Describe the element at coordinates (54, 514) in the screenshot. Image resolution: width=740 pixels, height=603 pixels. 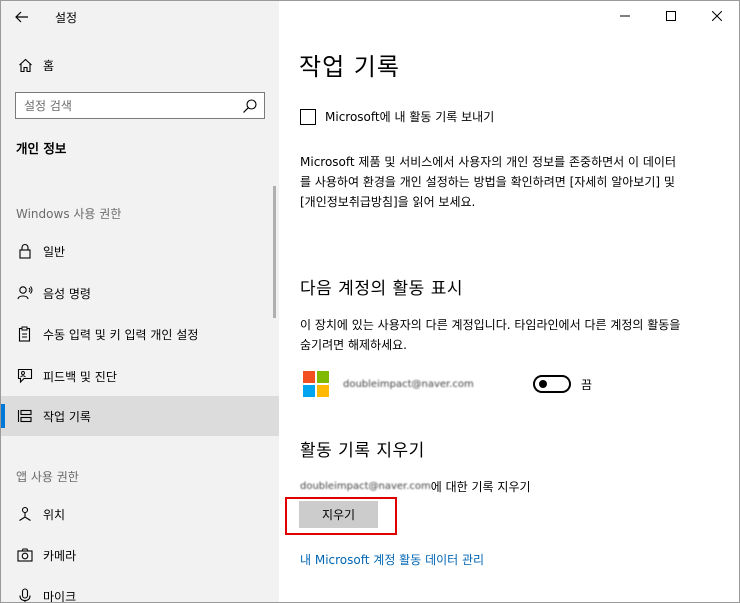
I see `sidebar-item-label: 위치` at that location.